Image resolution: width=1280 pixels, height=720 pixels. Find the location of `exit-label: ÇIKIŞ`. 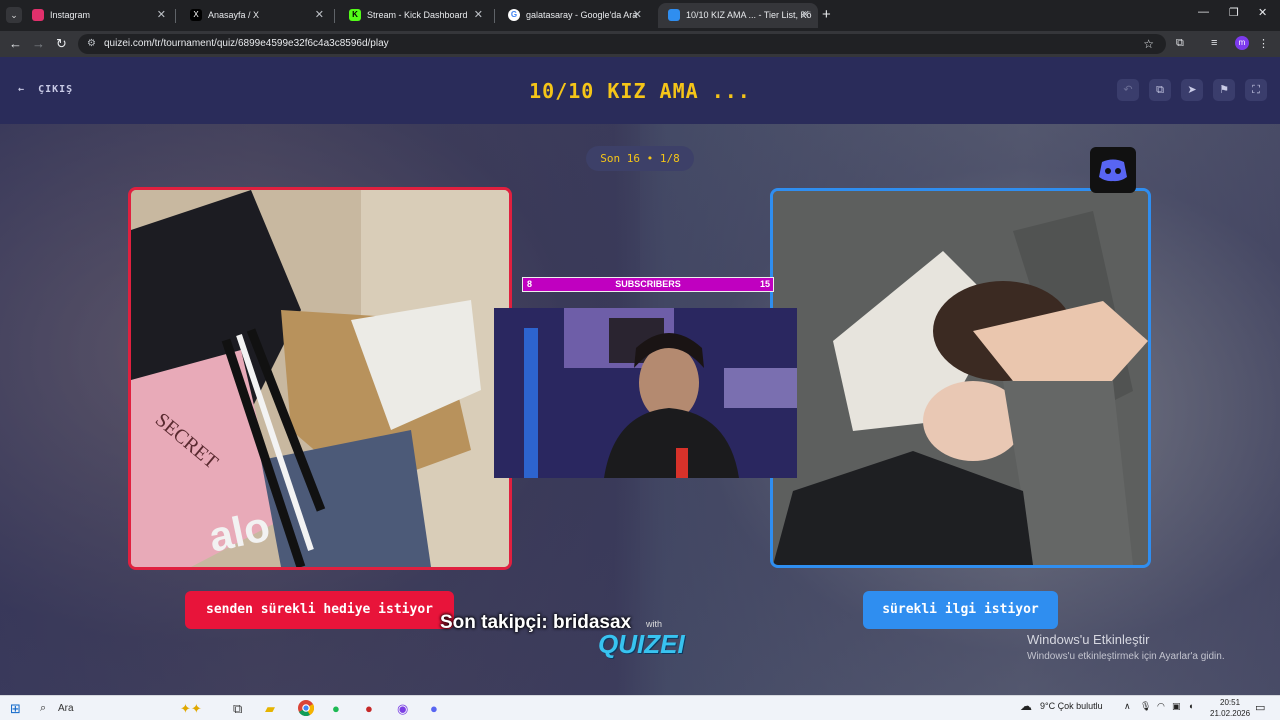

exit-label: ÇIKIŞ is located at coordinates (56, 89).